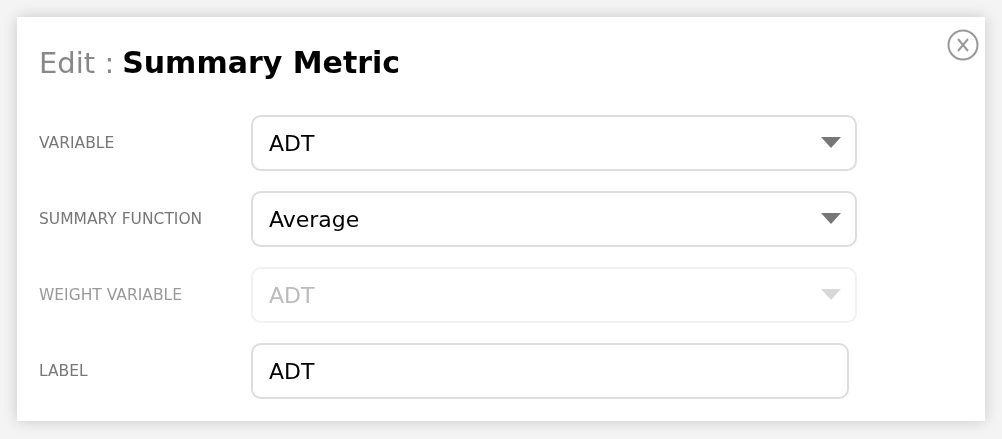 This screenshot has height=439, width=1002. What do you see at coordinates (111, 295) in the screenshot?
I see `field-label: WEIGHT VARIABLE` at bounding box center [111, 295].